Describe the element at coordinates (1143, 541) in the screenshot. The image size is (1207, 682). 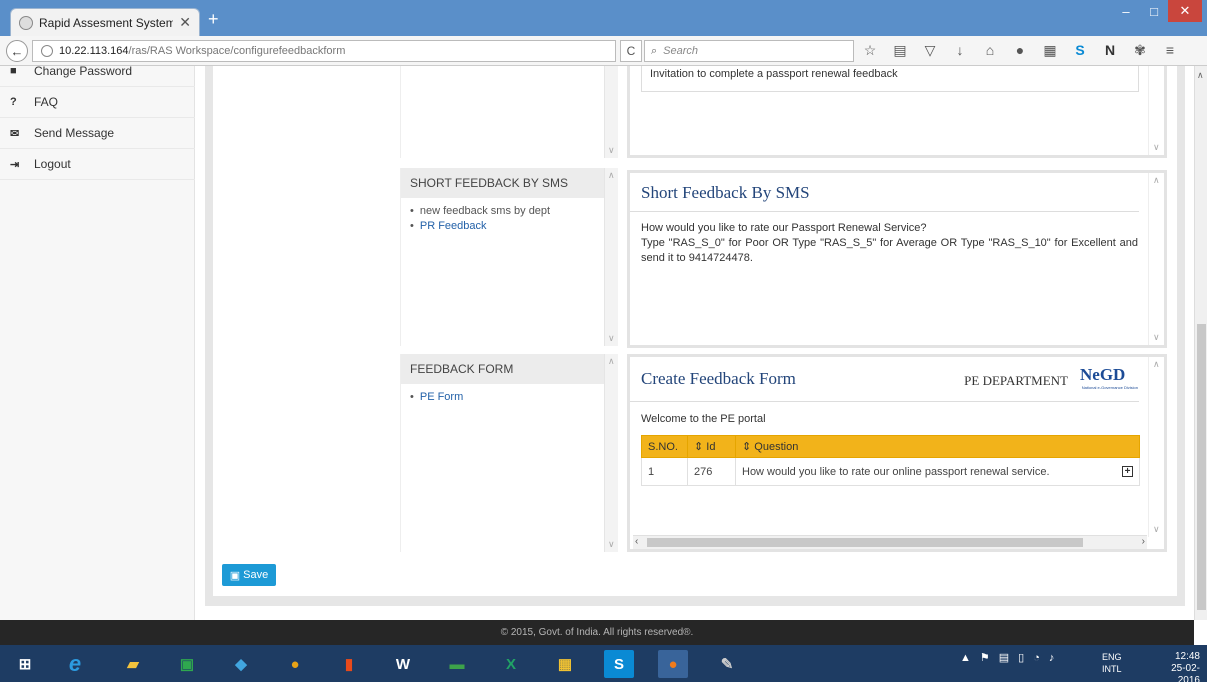
I see `scroll-right-icon: ›` at that location.